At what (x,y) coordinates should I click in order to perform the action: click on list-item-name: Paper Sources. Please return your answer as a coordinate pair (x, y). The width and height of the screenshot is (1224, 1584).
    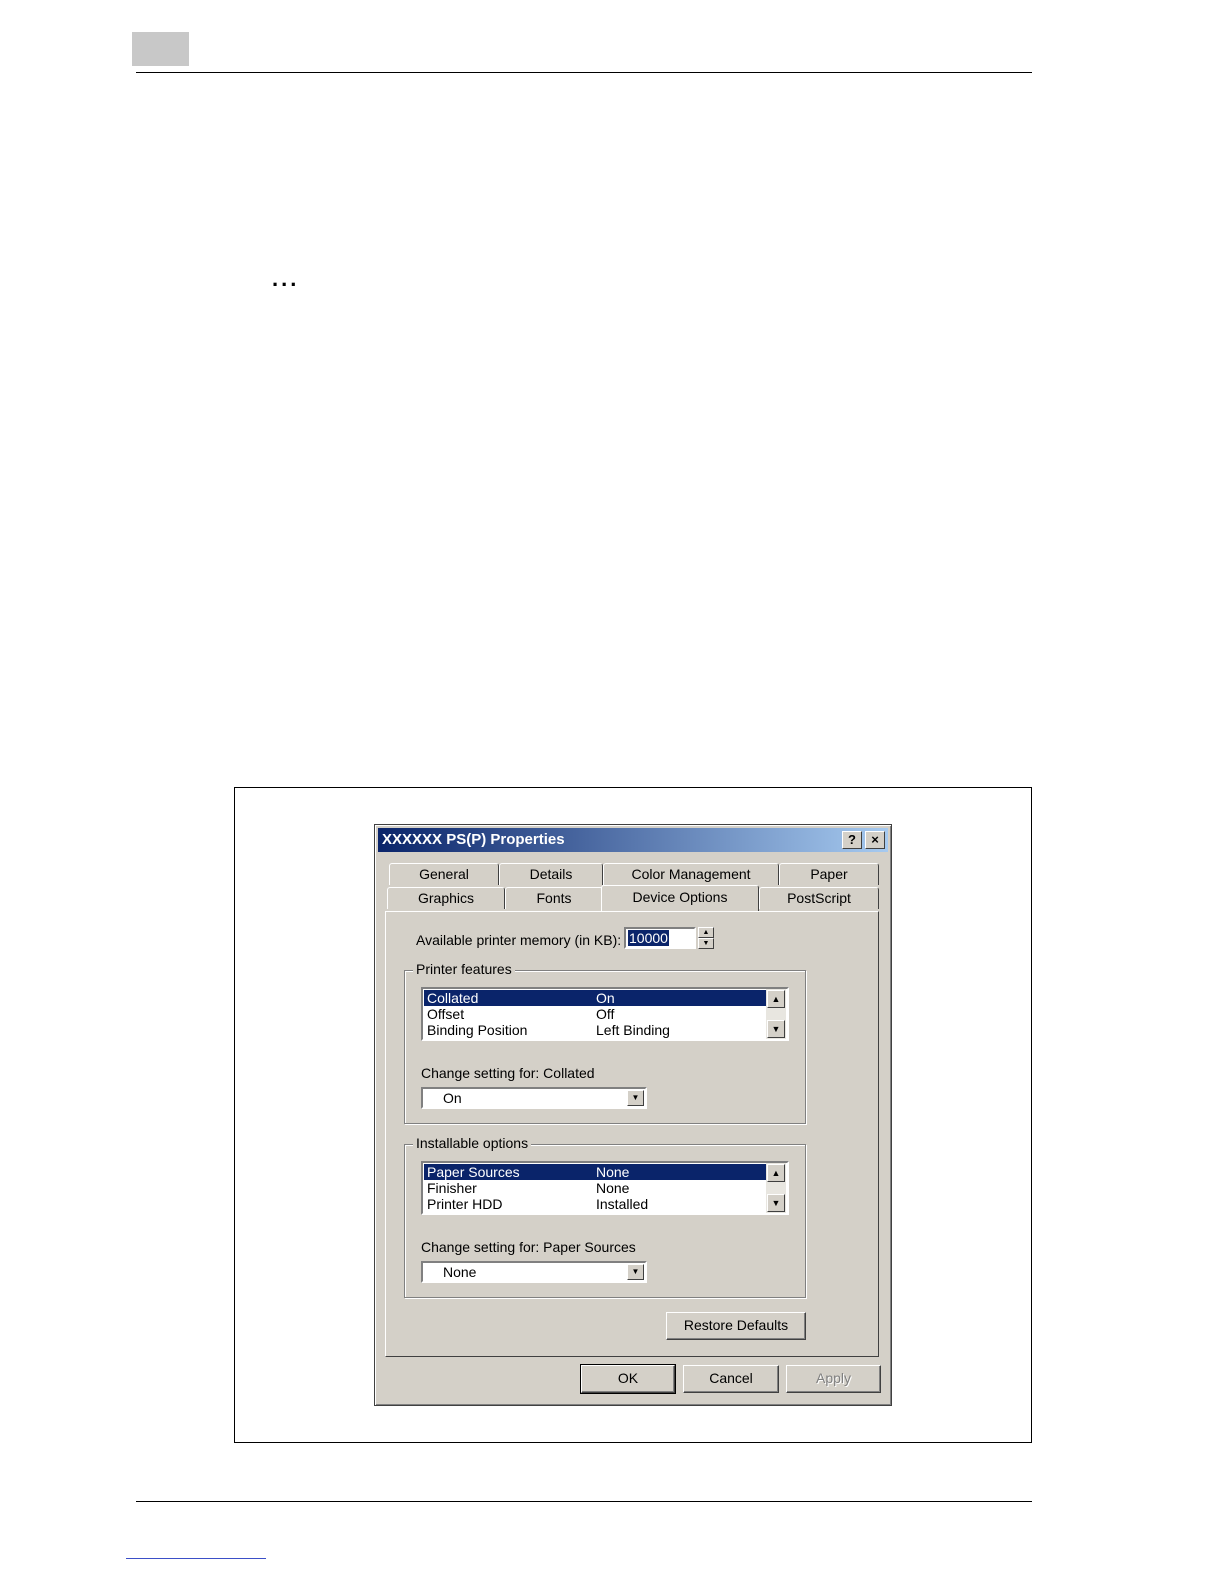
    Looking at the image, I should click on (473, 1172).